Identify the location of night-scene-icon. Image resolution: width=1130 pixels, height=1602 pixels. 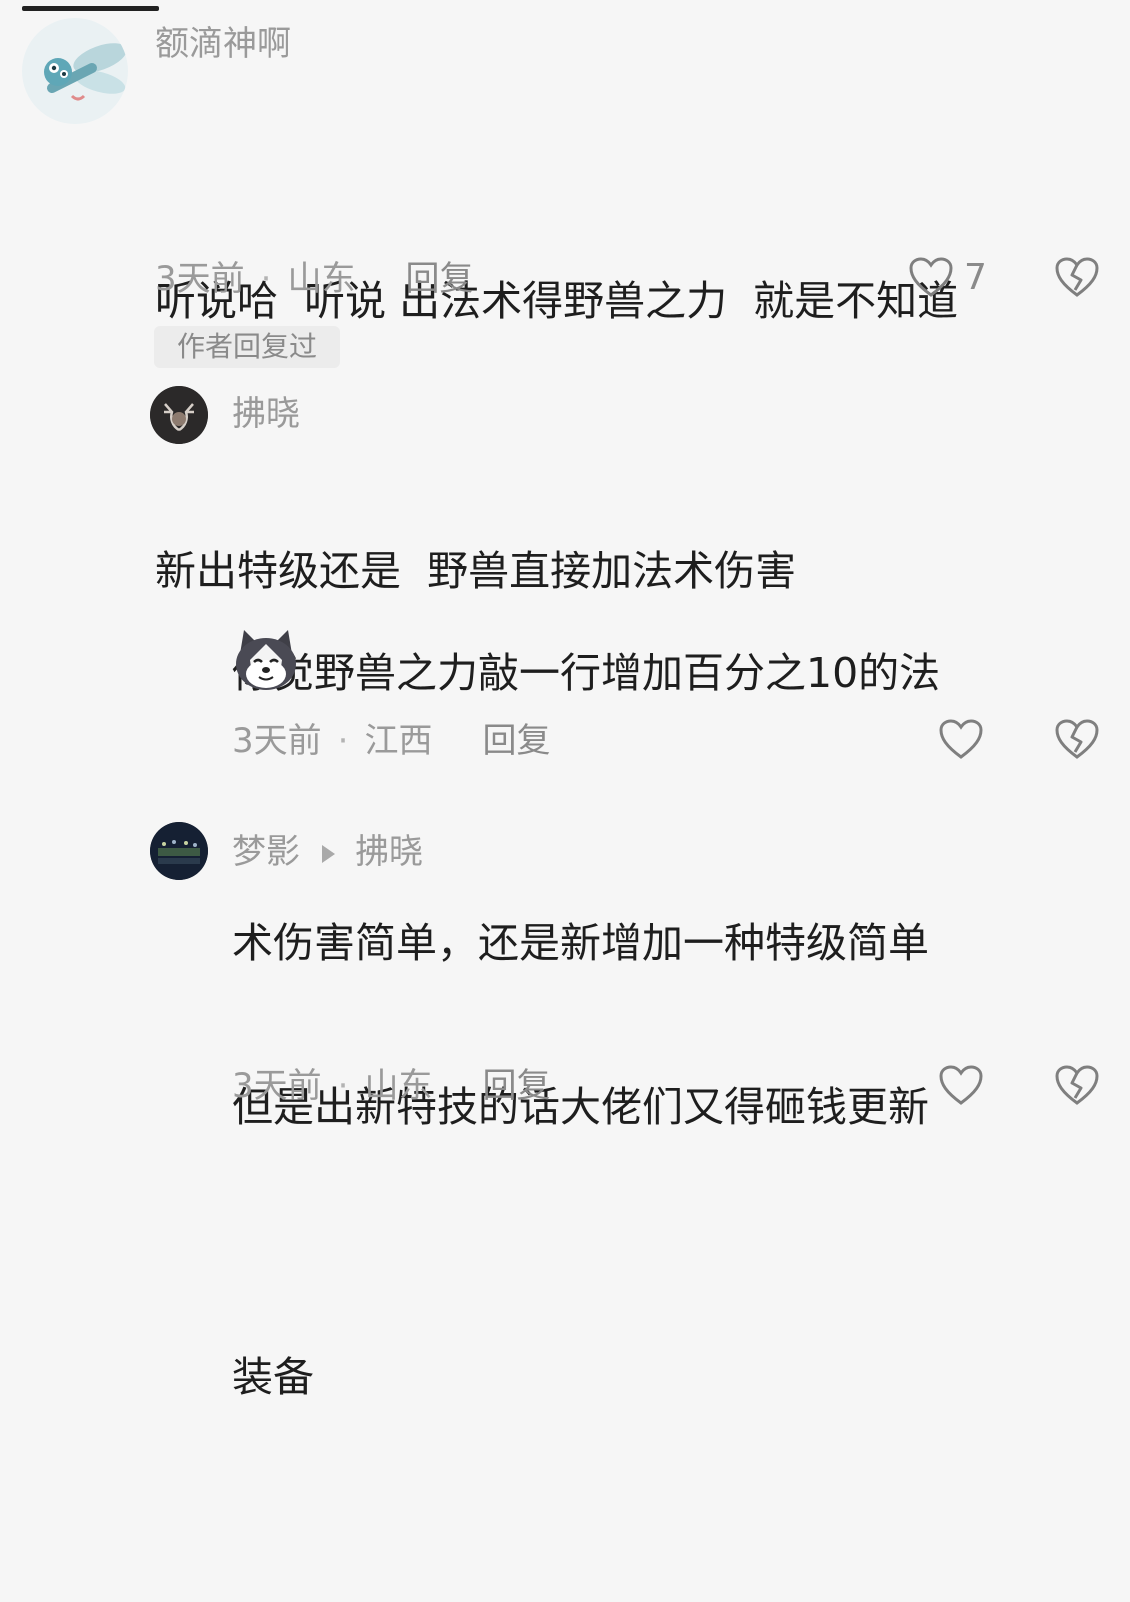
(179, 851).